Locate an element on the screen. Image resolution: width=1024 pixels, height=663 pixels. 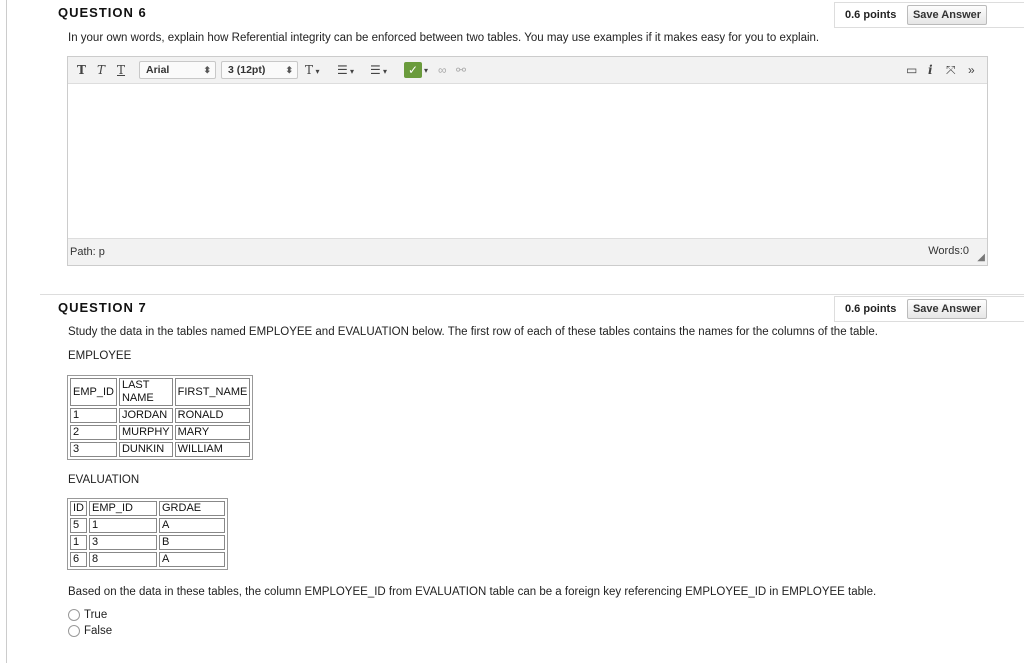
radio-true is located at coordinates (74, 615).